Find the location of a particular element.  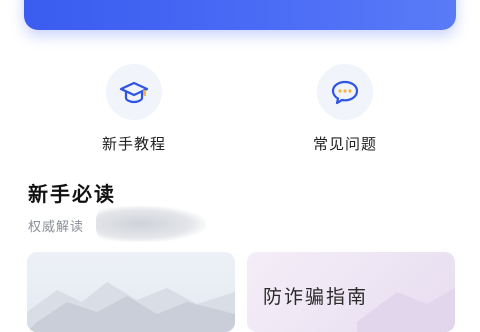

top-banner is located at coordinates (240, 15).